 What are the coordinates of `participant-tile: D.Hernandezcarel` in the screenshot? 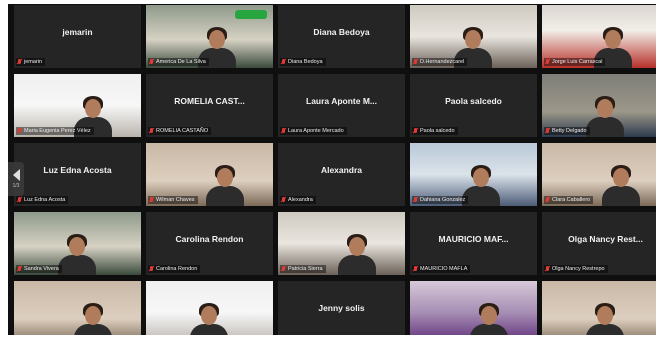 It's located at (473, 36).